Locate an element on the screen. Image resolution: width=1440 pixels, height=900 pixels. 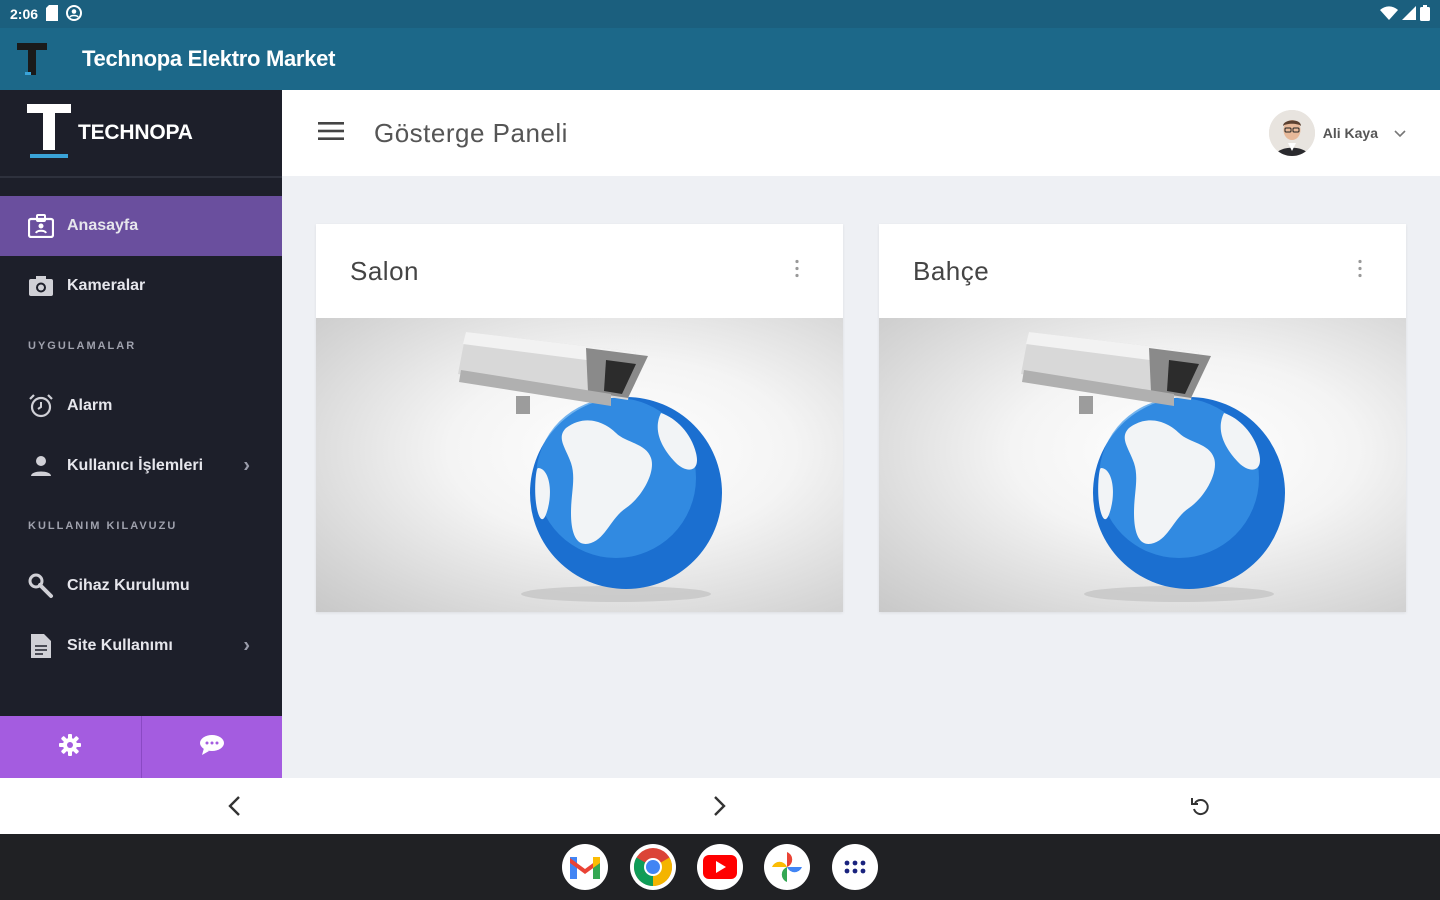
app-logo is located at coordinates (32, 59).